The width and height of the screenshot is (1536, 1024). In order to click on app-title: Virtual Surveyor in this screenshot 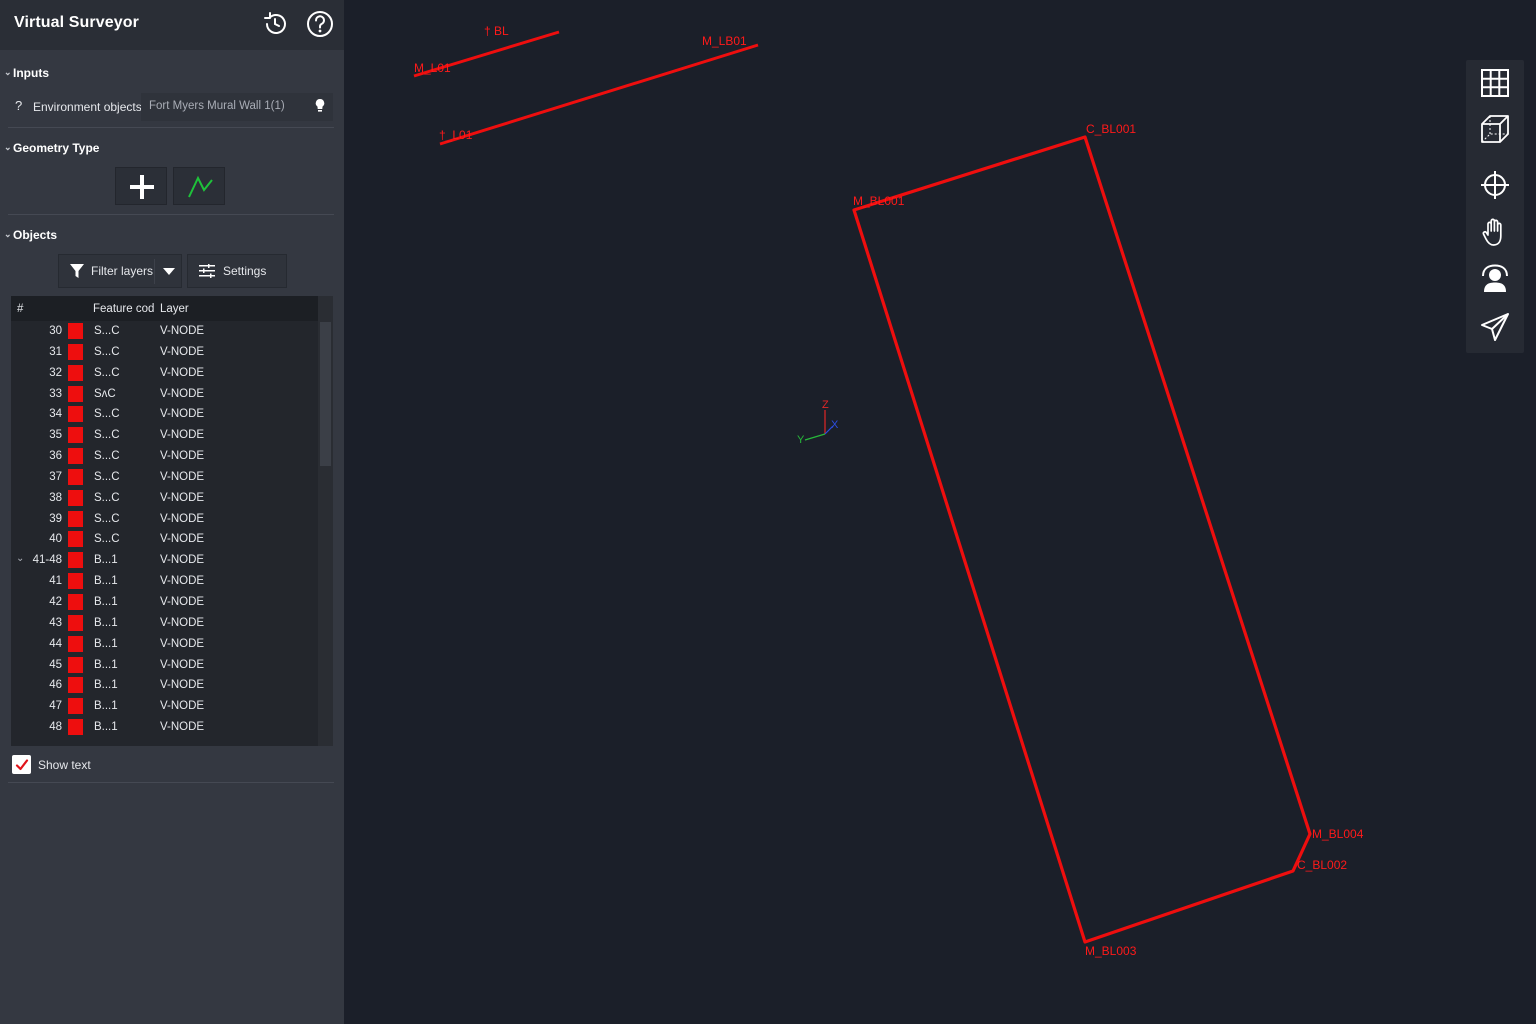, I will do `click(76, 22)`.